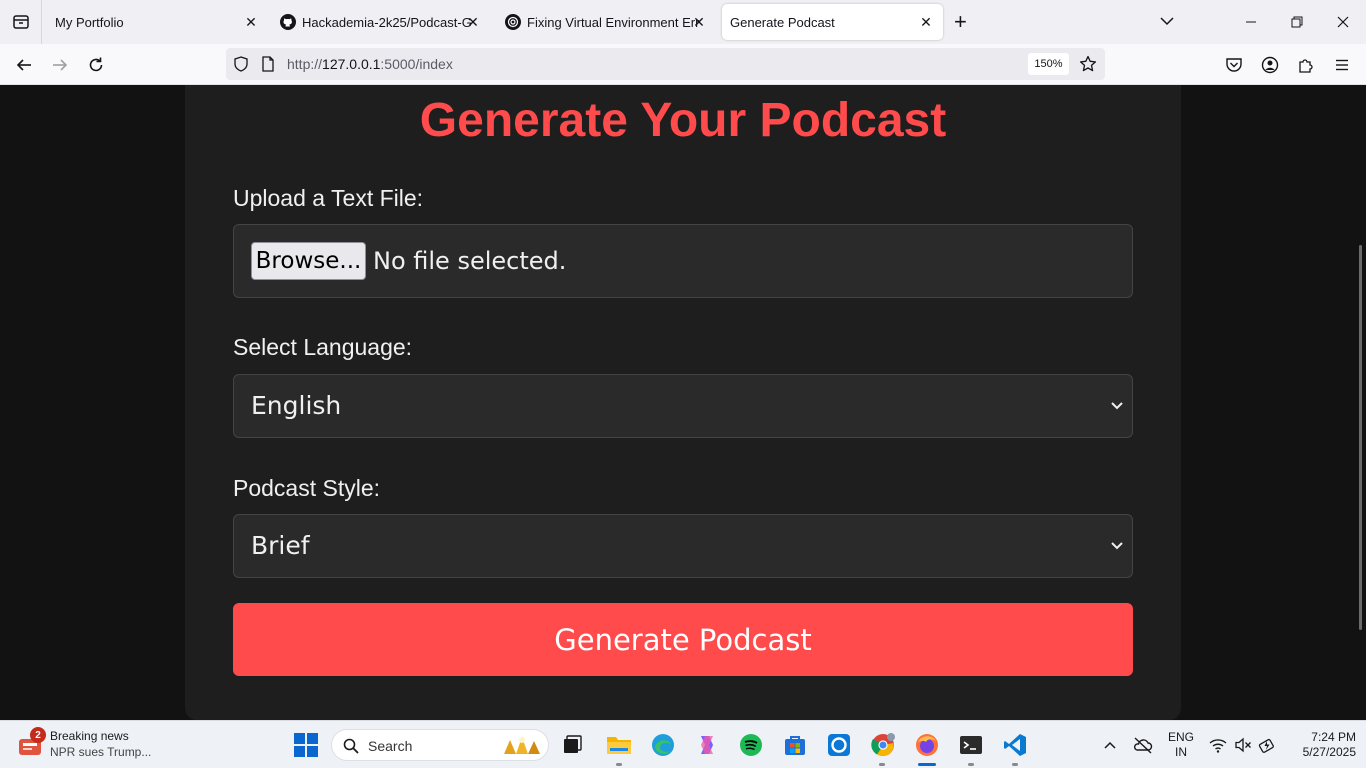 The height and width of the screenshot is (768, 1366). What do you see at coordinates (440, 745) in the screenshot?
I see `taskbar-search: Search` at bounding box center [440, 745].